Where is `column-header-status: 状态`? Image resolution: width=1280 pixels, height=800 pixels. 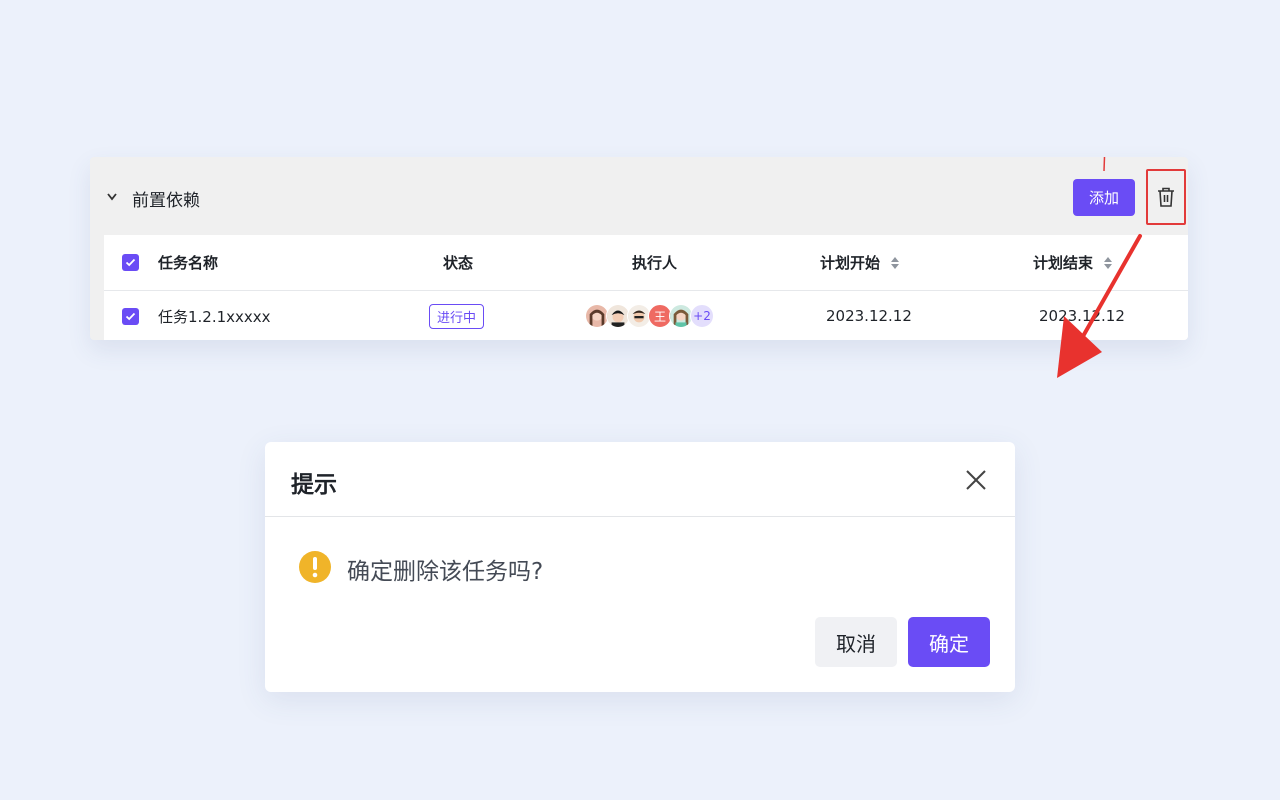
column-header-status: 状态 is located at coordinates (458, 263).